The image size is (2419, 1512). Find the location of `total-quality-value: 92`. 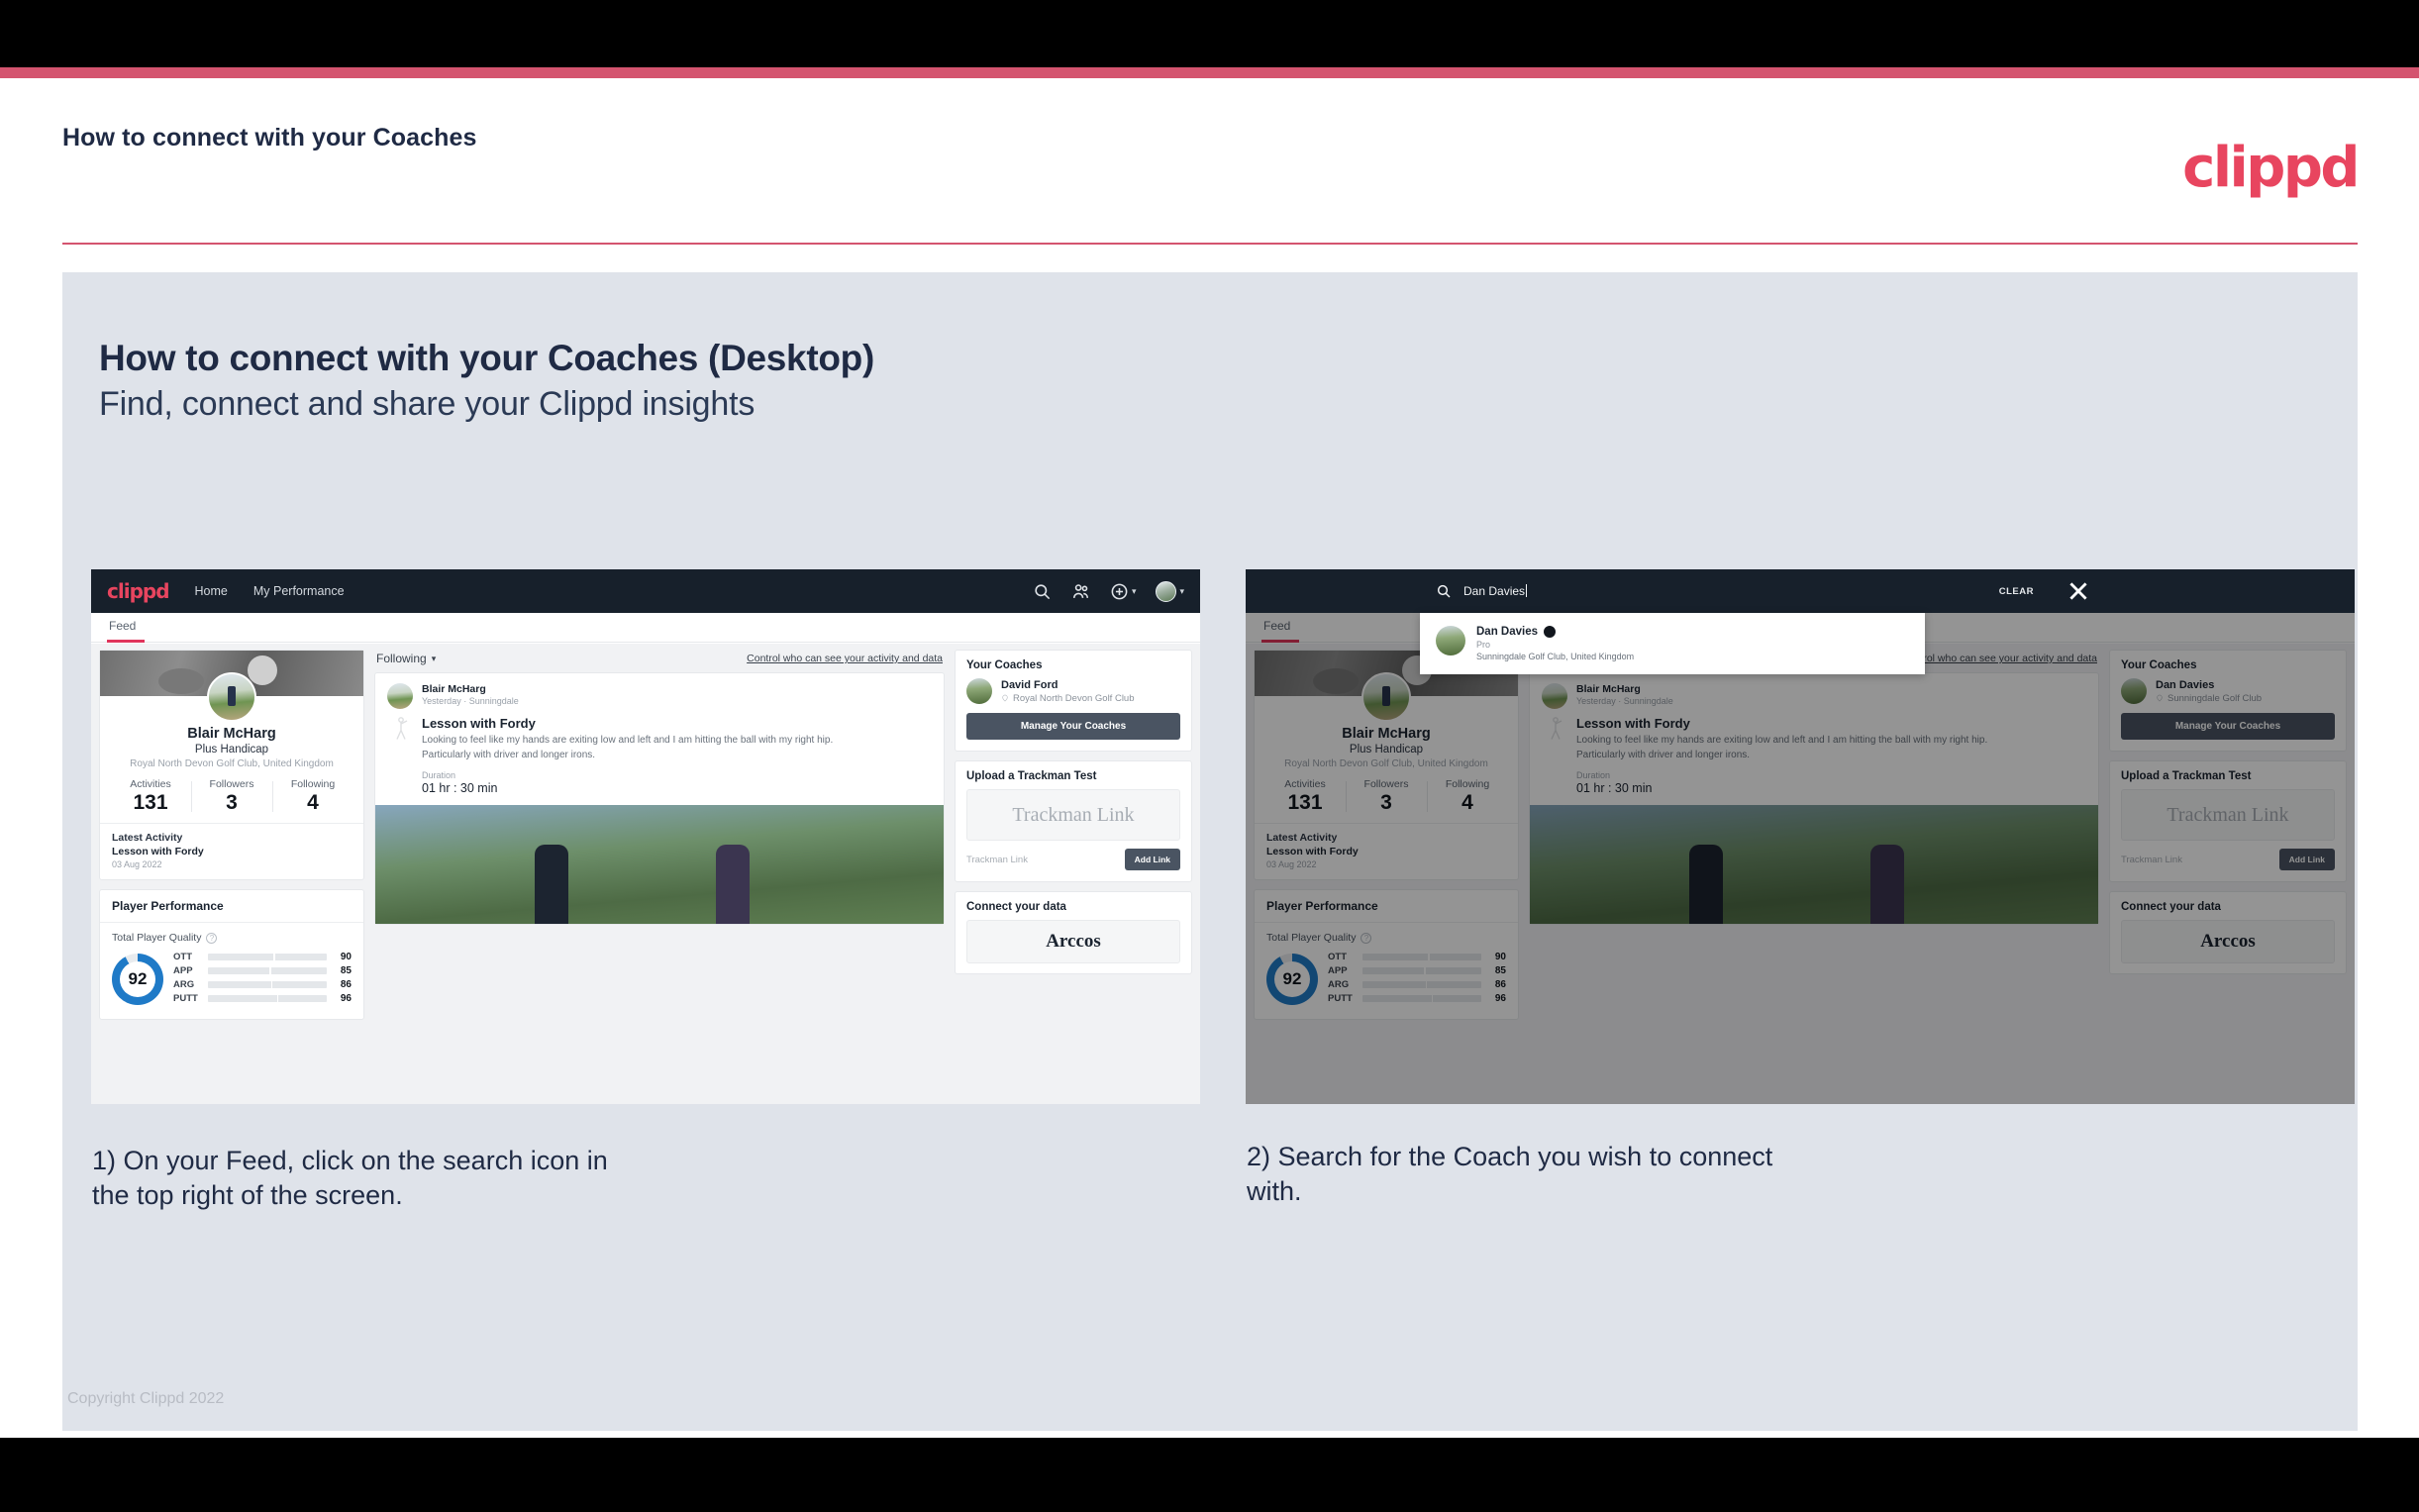

total-quality-value: 92 is located at coordinates (138, 978).